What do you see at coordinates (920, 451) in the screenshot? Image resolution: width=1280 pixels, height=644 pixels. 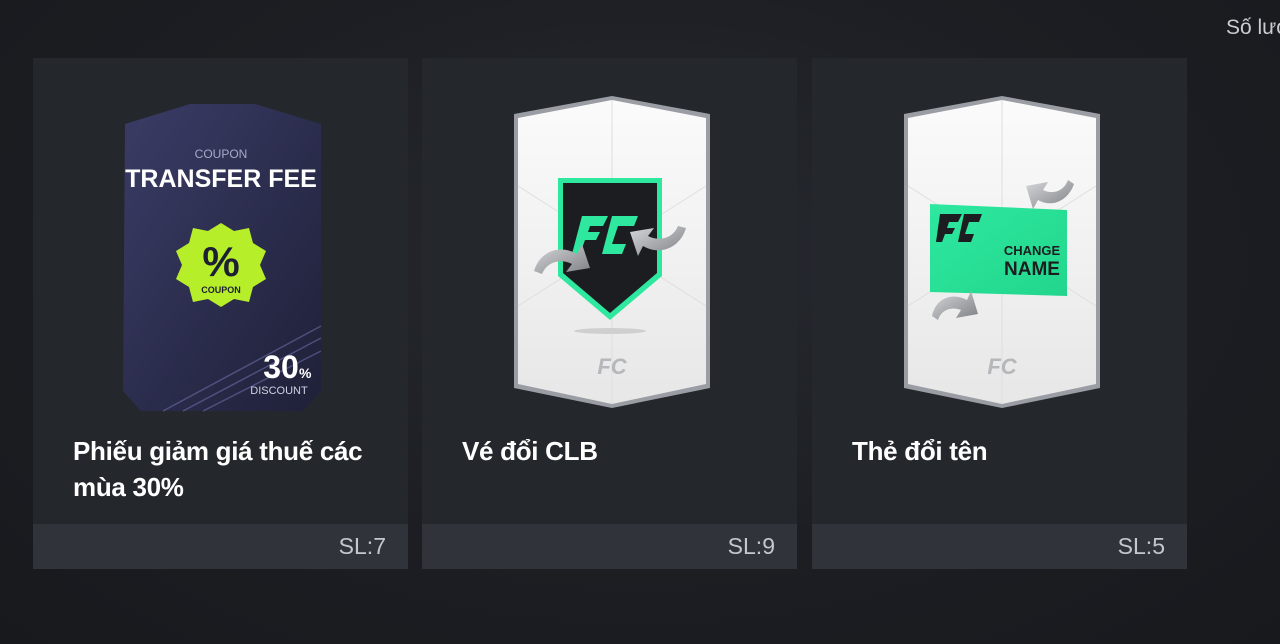 I see `item-name: Thẻ đổi tên` at bounding box center [920, 451].